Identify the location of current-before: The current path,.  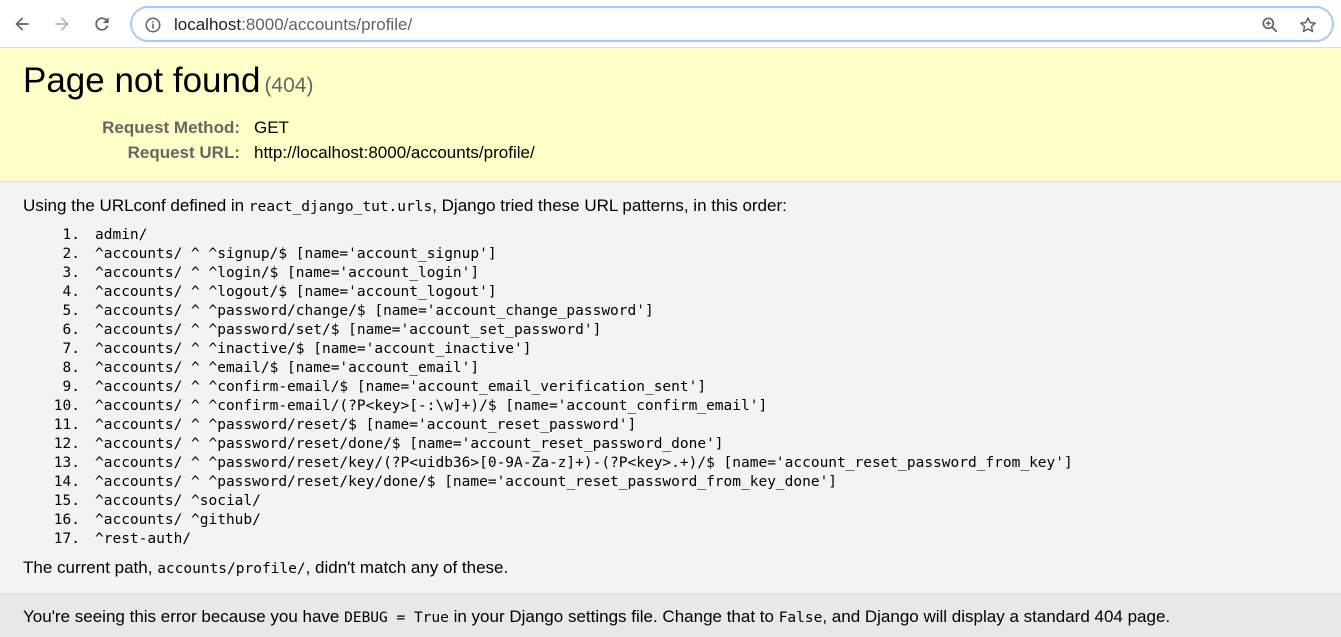
(90, 567).